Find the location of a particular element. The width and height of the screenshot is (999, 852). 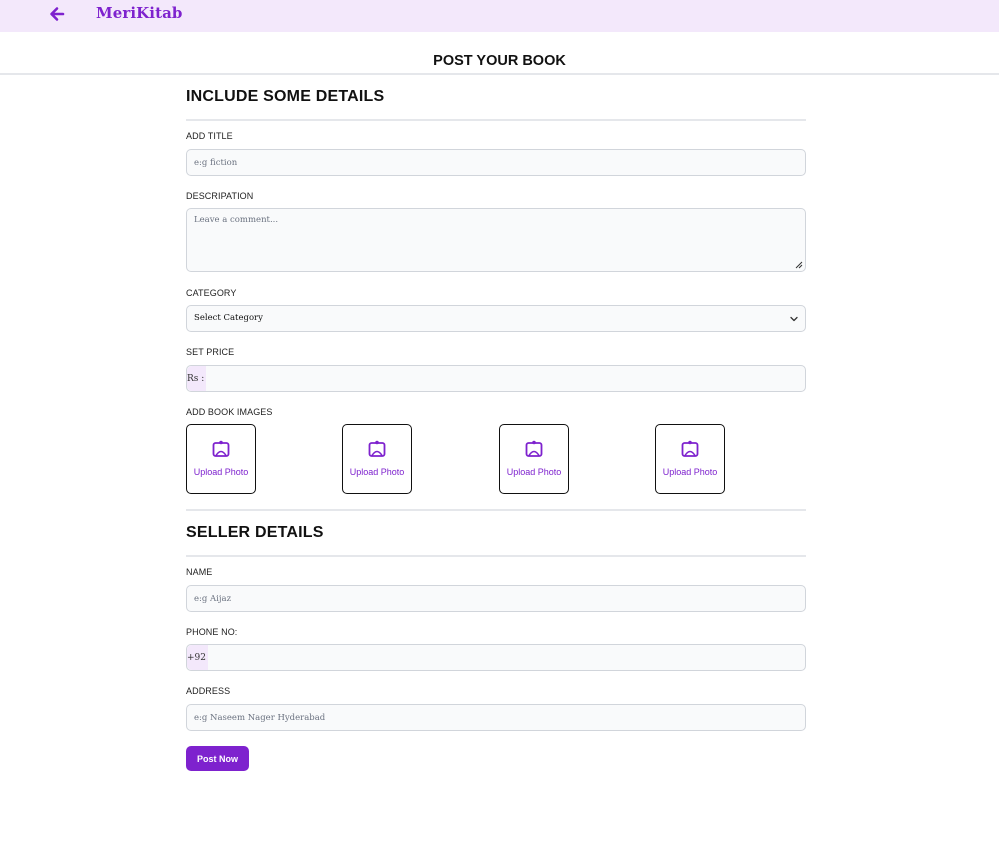

description-label: DESCRIPATION is located at coordinates (220, 196).